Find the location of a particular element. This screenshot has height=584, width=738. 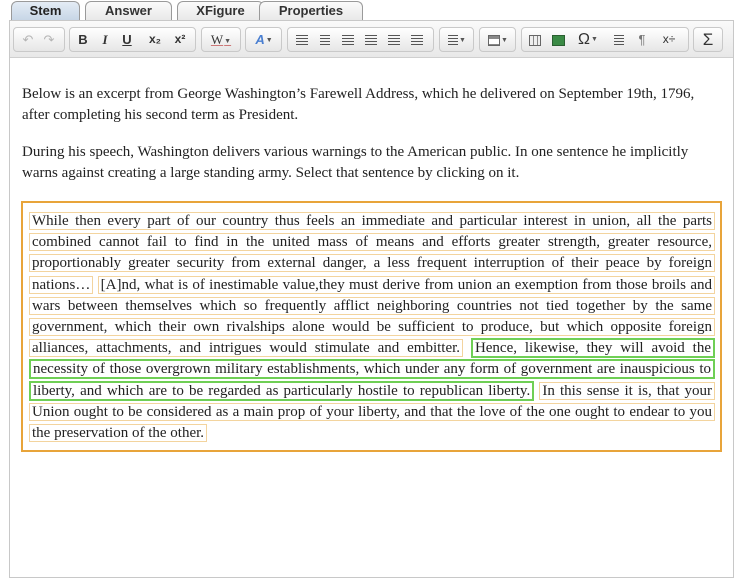

editor-toolbar: ↶ ↷ B I U x₂ x² W▼ A▼ ▼ ▼ Ω▼ ¶ x÷ Σ is located at coordinates (371, 39).